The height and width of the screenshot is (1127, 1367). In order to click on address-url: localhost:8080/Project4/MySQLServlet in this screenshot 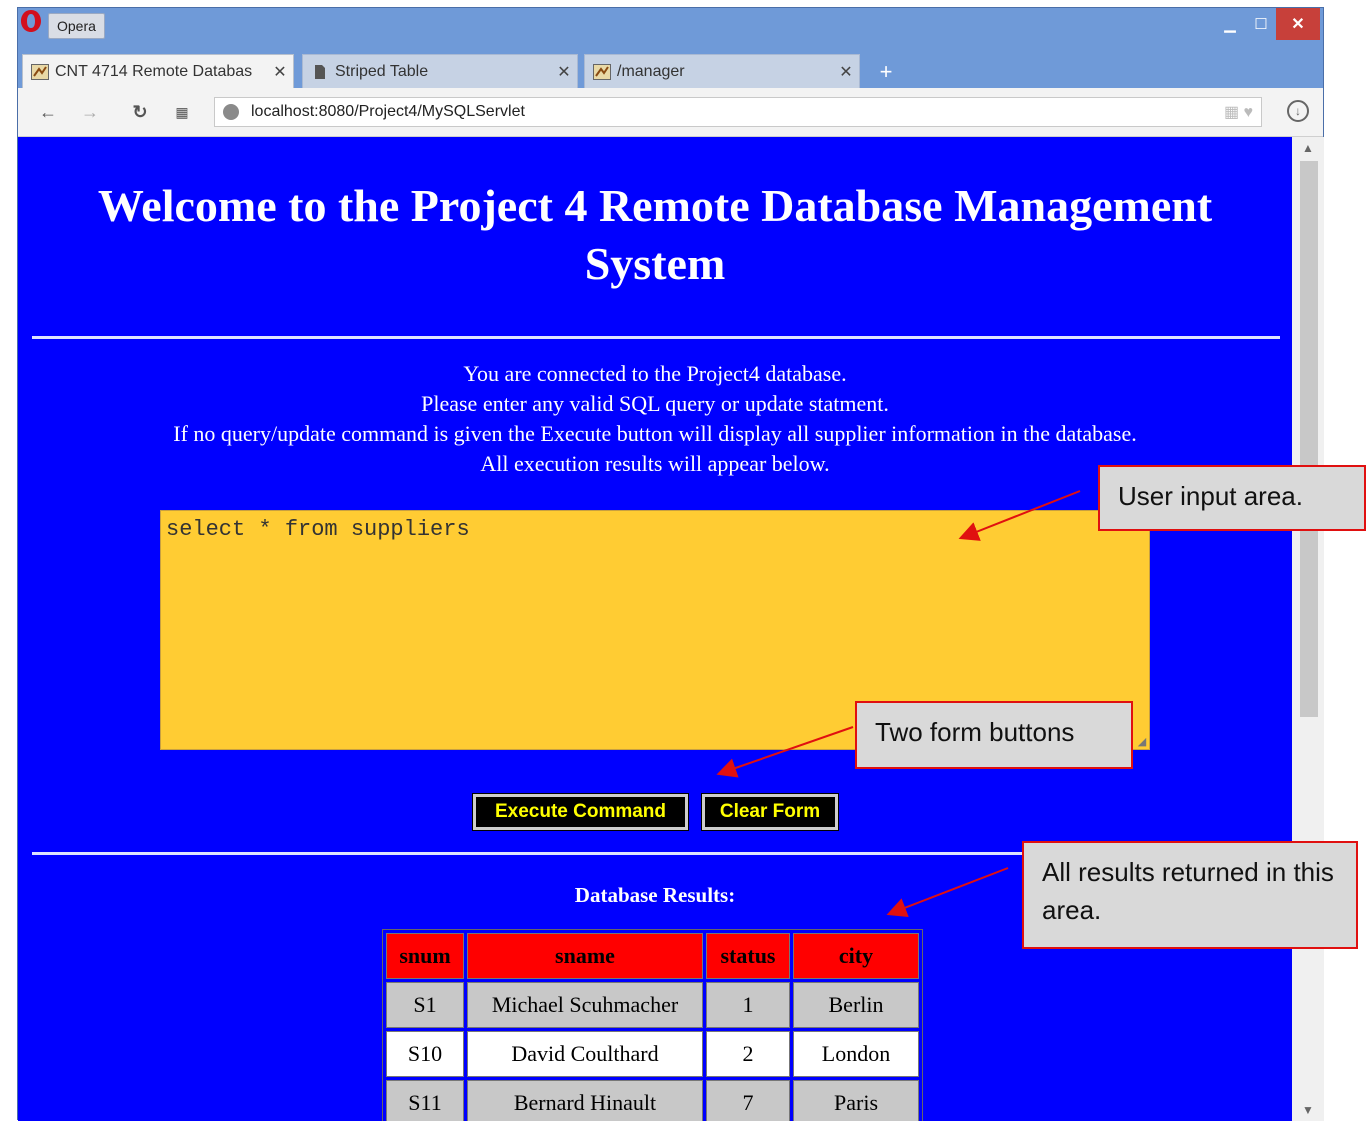, I will do `click(388, 112)`.